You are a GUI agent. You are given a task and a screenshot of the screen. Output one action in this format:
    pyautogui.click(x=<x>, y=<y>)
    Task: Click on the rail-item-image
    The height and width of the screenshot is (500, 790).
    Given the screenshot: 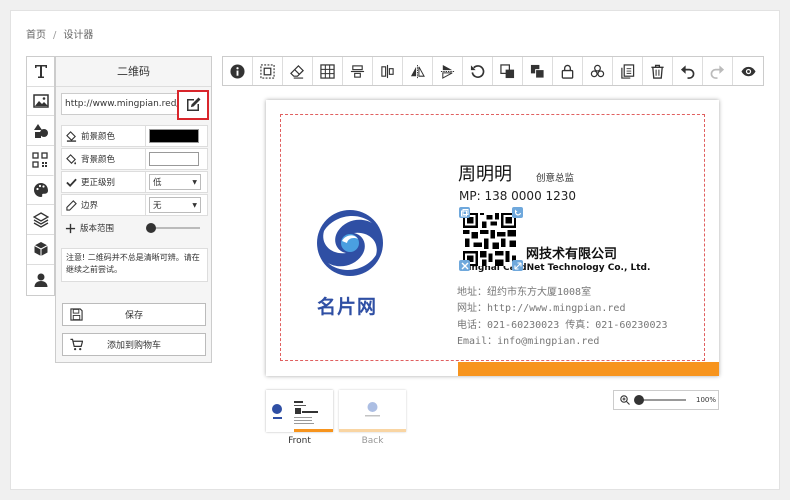 What is the action you would take?
    pyautogui.click(x=40, y=102)
    